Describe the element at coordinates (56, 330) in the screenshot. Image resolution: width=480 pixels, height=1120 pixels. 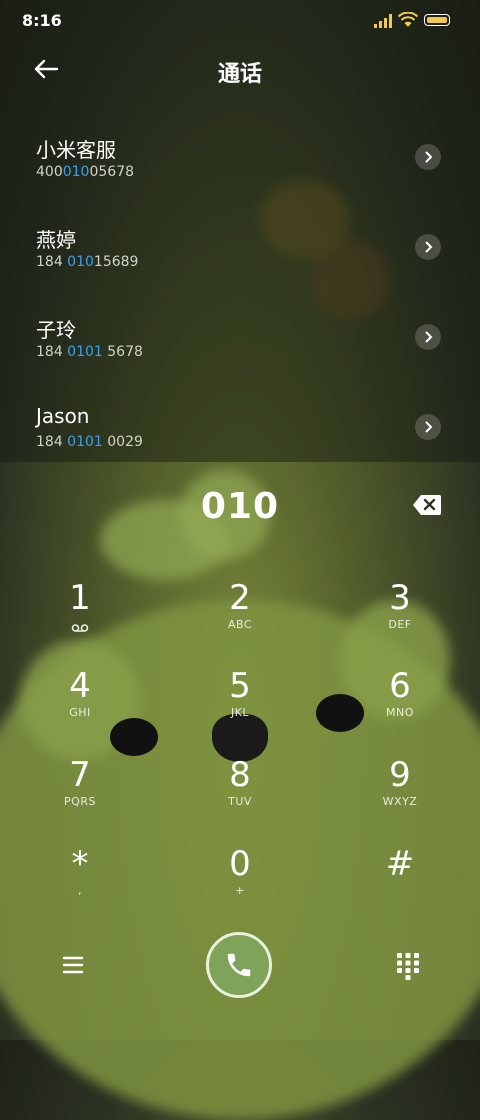
I see `contact-name: 子玲` at that location.